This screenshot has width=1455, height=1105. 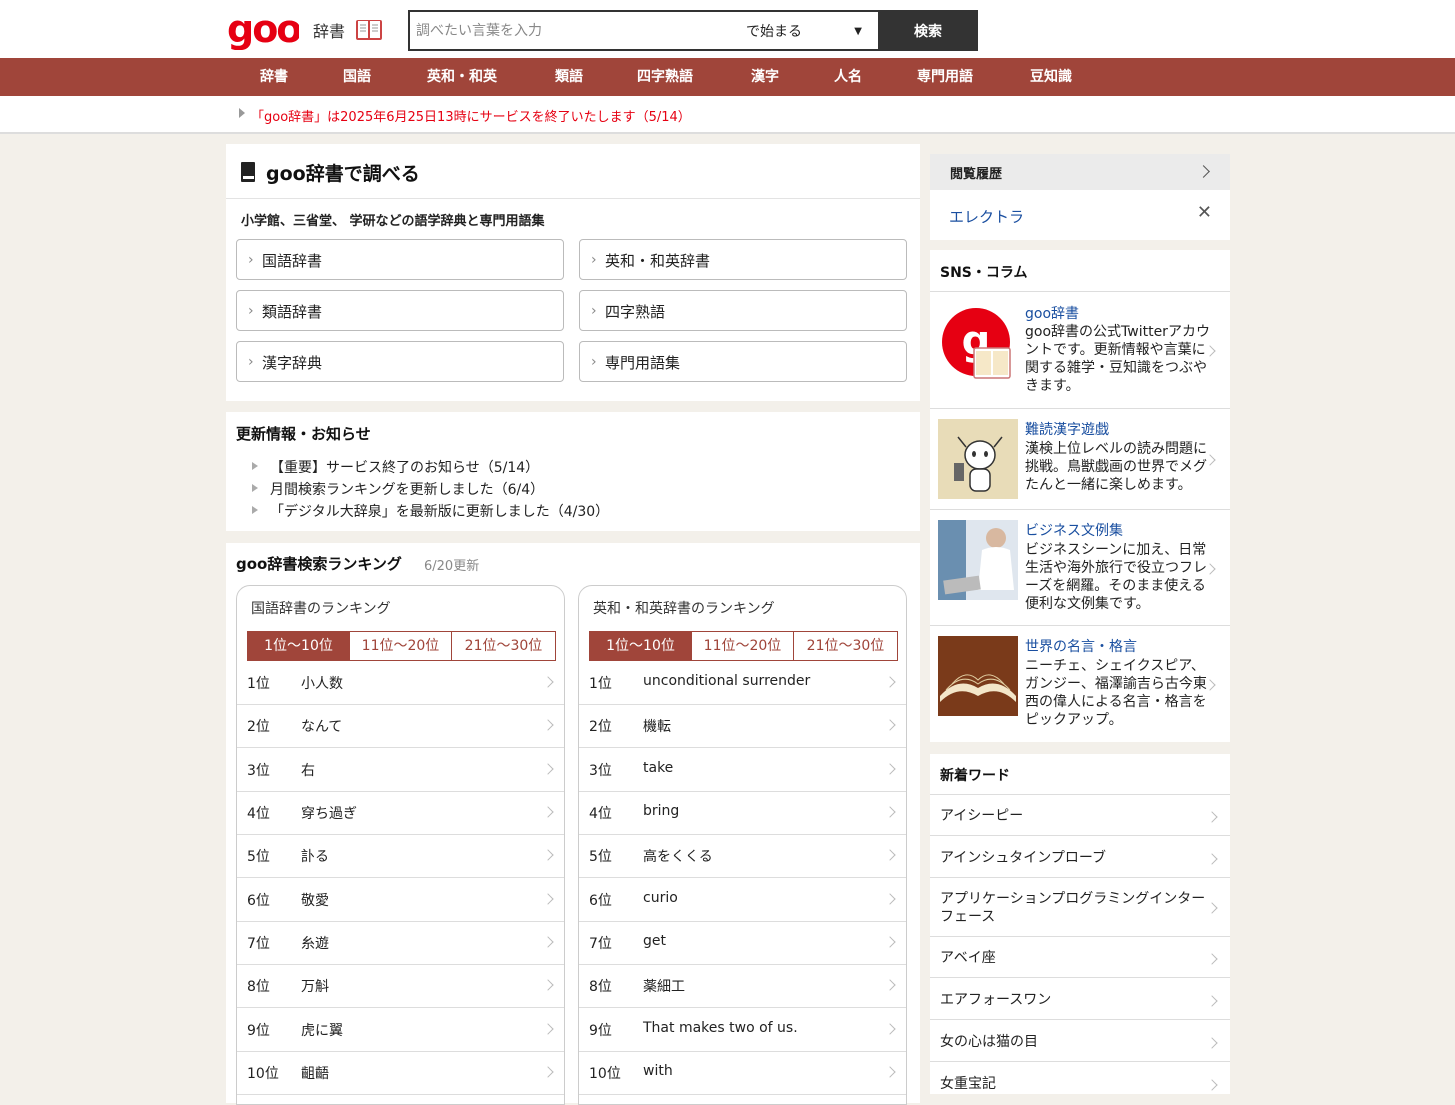 I want to click on ranking-row: 5位 高をくくる, so click(x=742, y=856).